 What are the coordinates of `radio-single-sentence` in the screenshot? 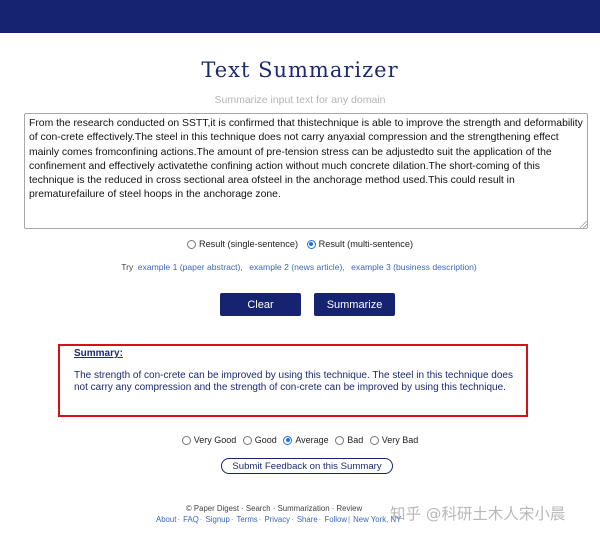 It's located at (191, 244).